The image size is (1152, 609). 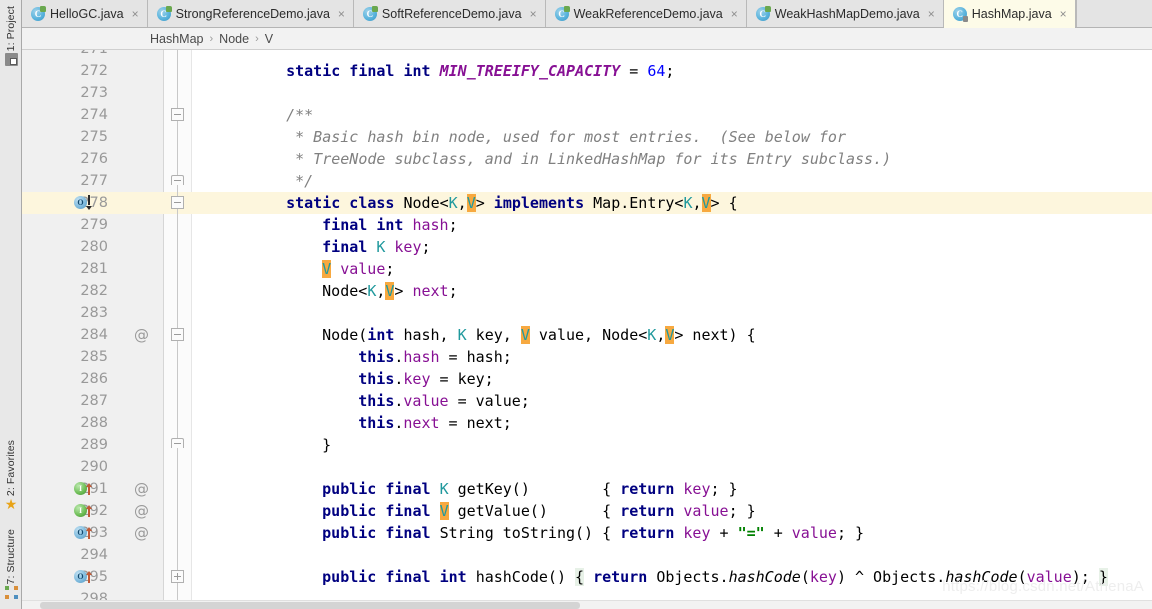 I want to click on editor-tab-softreferencedemo: C SoftReferenceDemo.java ×, so click(x=449, y=13).